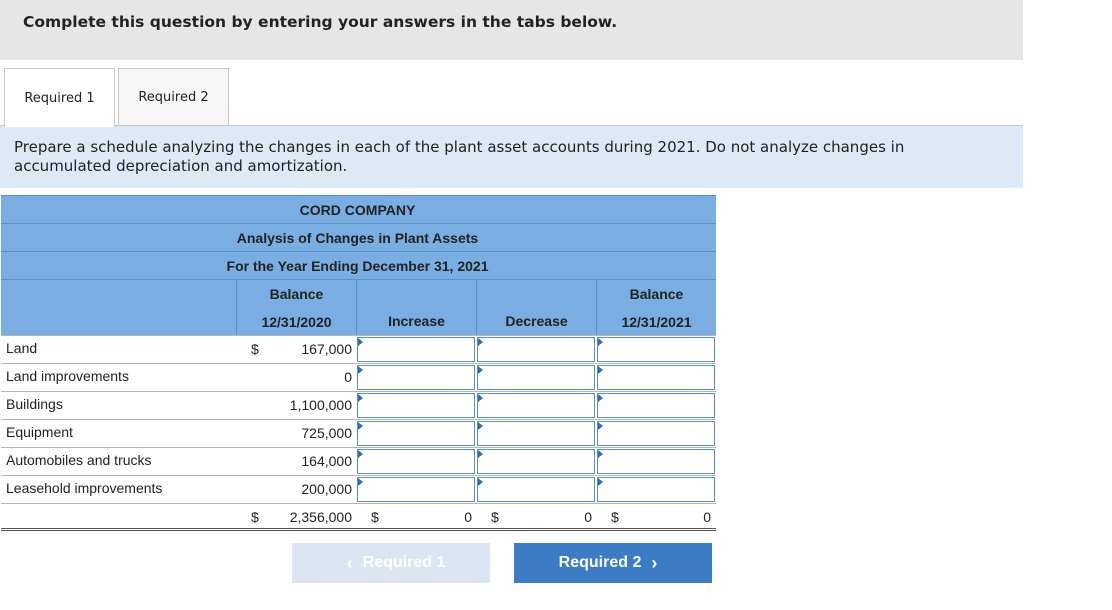 The height and width of the screenshot is (610, 1112). I want to click on table-row: Land $ 167,000, so click(358, 349).